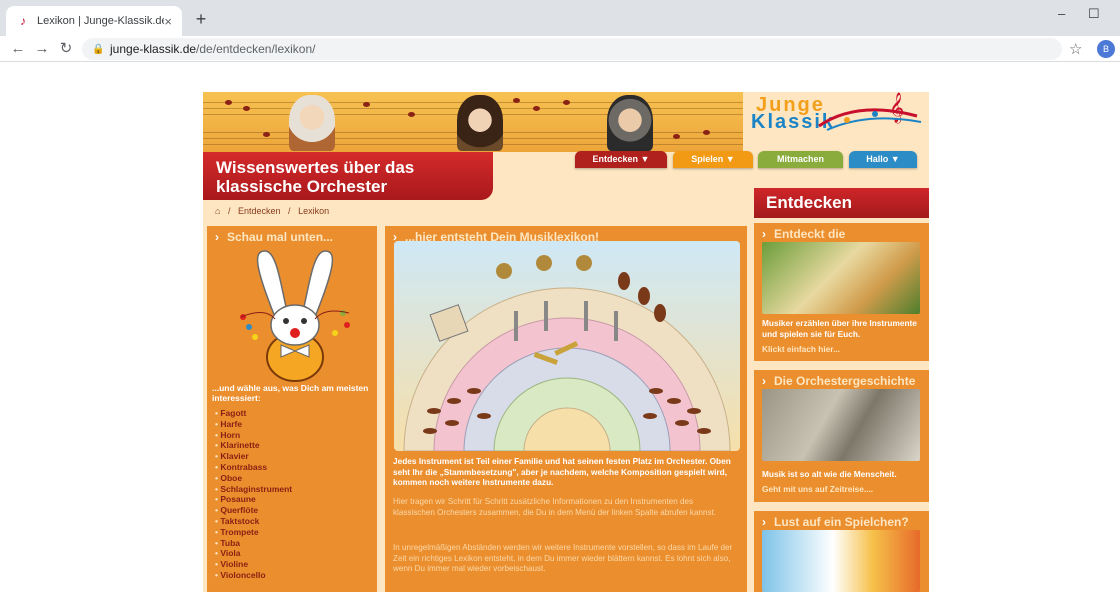 The width and height of the screenshot is (1120, 592). What do you see at coordinates (168, 21) in the screenshot?
I see `tab-close-icon: ×` at bounding box center [168, 21].